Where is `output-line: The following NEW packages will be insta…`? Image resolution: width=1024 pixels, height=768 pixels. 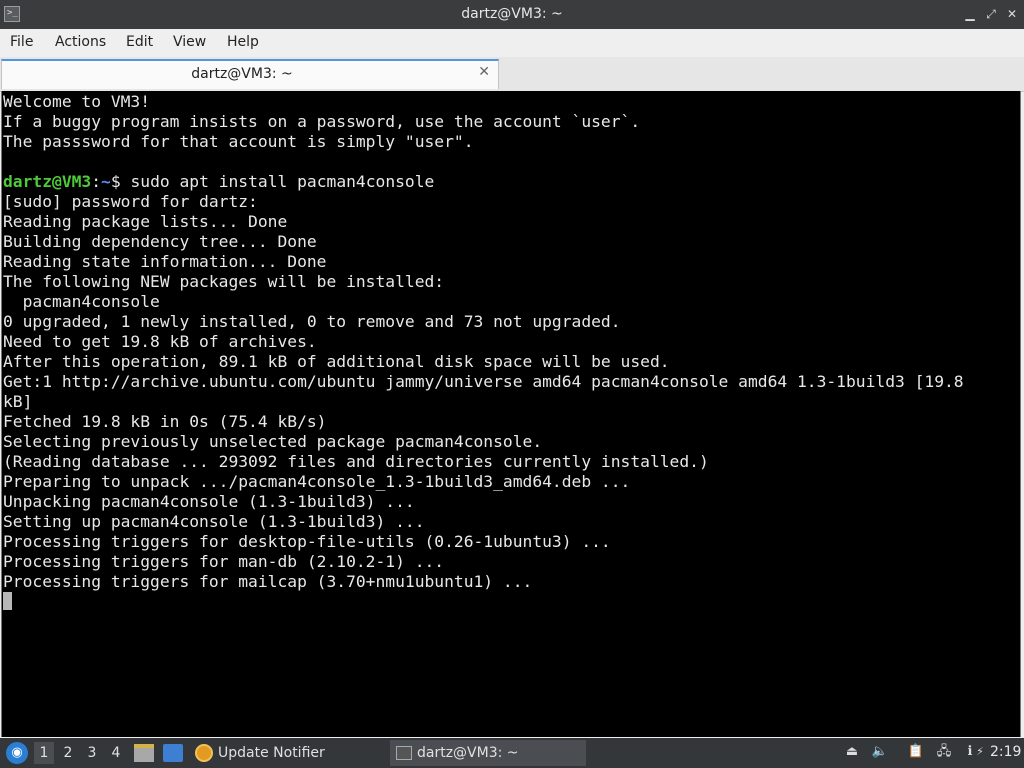
output-line: The following NEW packages will be insta… is located at coordinates (224, 281).